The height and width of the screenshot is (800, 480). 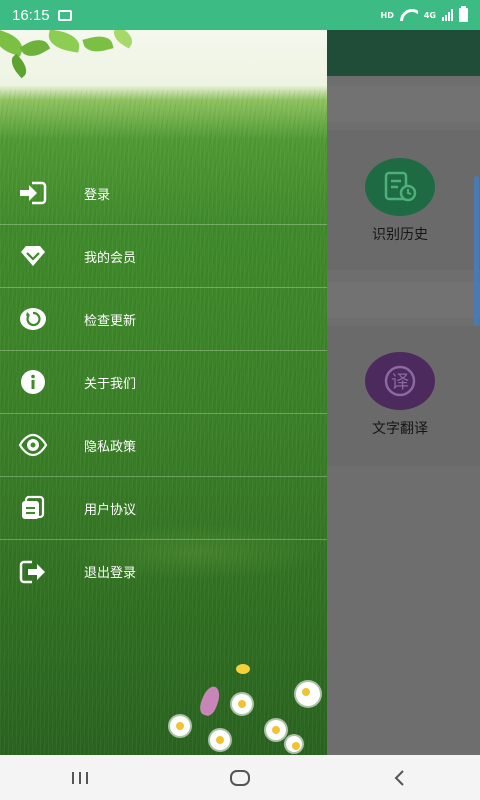 I want to click on menu-item-label: 我的会员, so click(x=110, y=258).